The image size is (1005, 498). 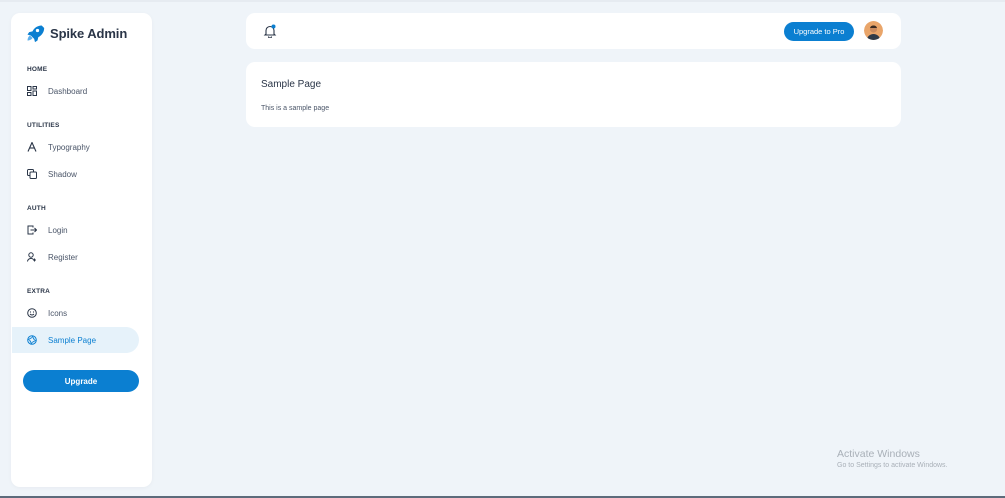 What do you see at coordinates (72, 340) in the screenshot?
I see `sidebar-item-label: Sample Page` at bounding box center [72, 340].